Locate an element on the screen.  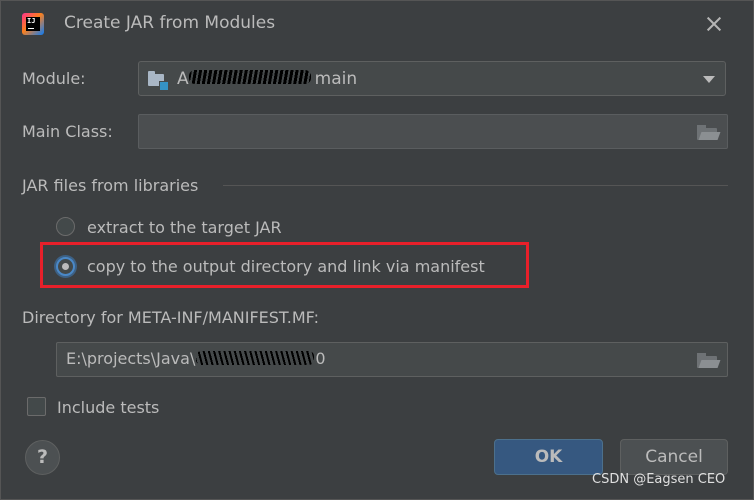
manifest-dir-label: Directory for META-INF/MANIFEST.MF: is located at coordinates (171, 317).